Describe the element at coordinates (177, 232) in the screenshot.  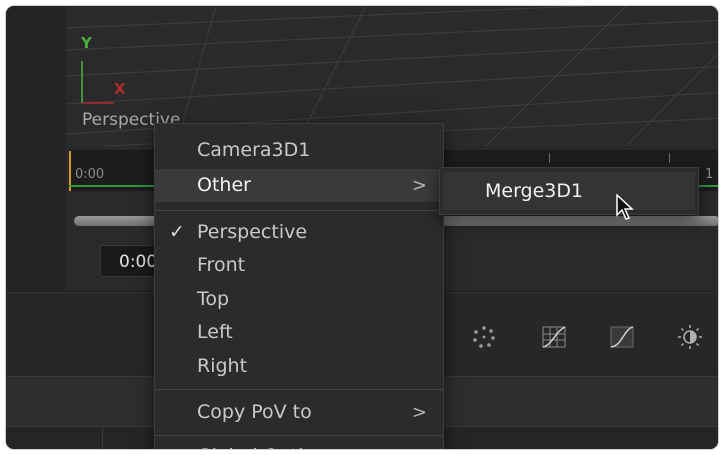
I see `checkmark-icon: ✓` at that location.